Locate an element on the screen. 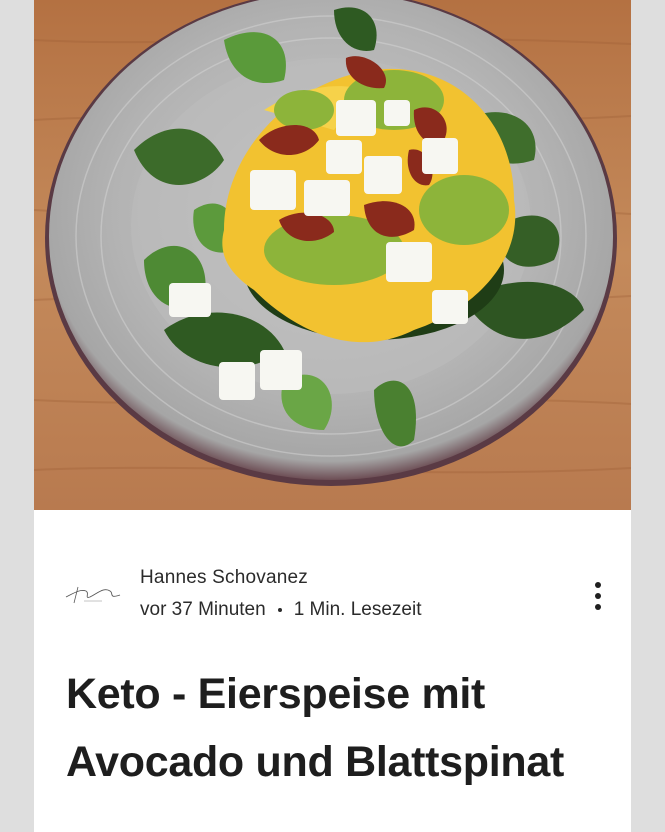 The height and width of the screenshot is (832, 665). author-logo is located at coordinates (93, 593).